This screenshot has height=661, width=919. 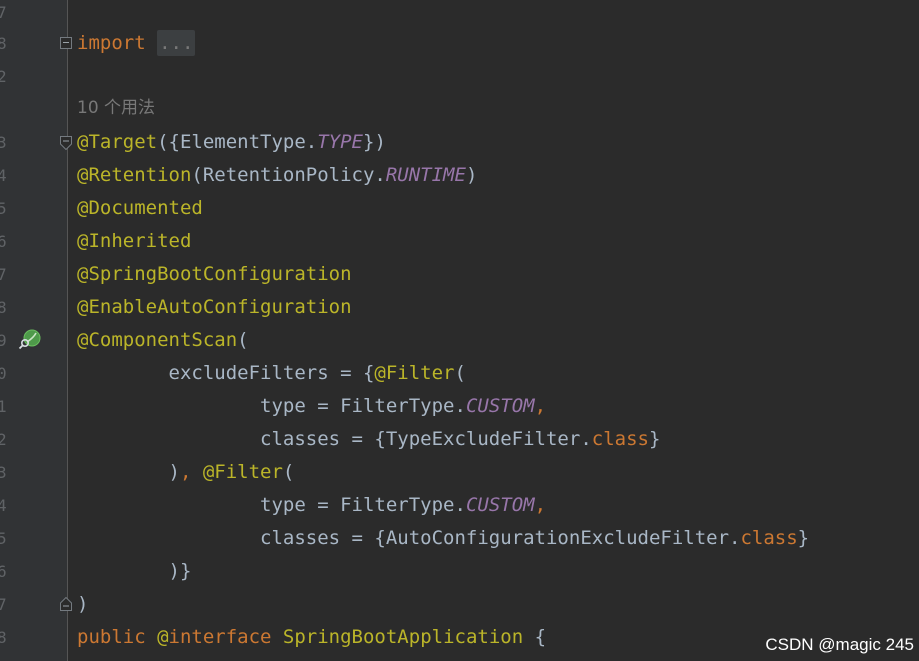 I want to click on code-line: @EnableAutoConfiguration, so click(x=214, y=307).